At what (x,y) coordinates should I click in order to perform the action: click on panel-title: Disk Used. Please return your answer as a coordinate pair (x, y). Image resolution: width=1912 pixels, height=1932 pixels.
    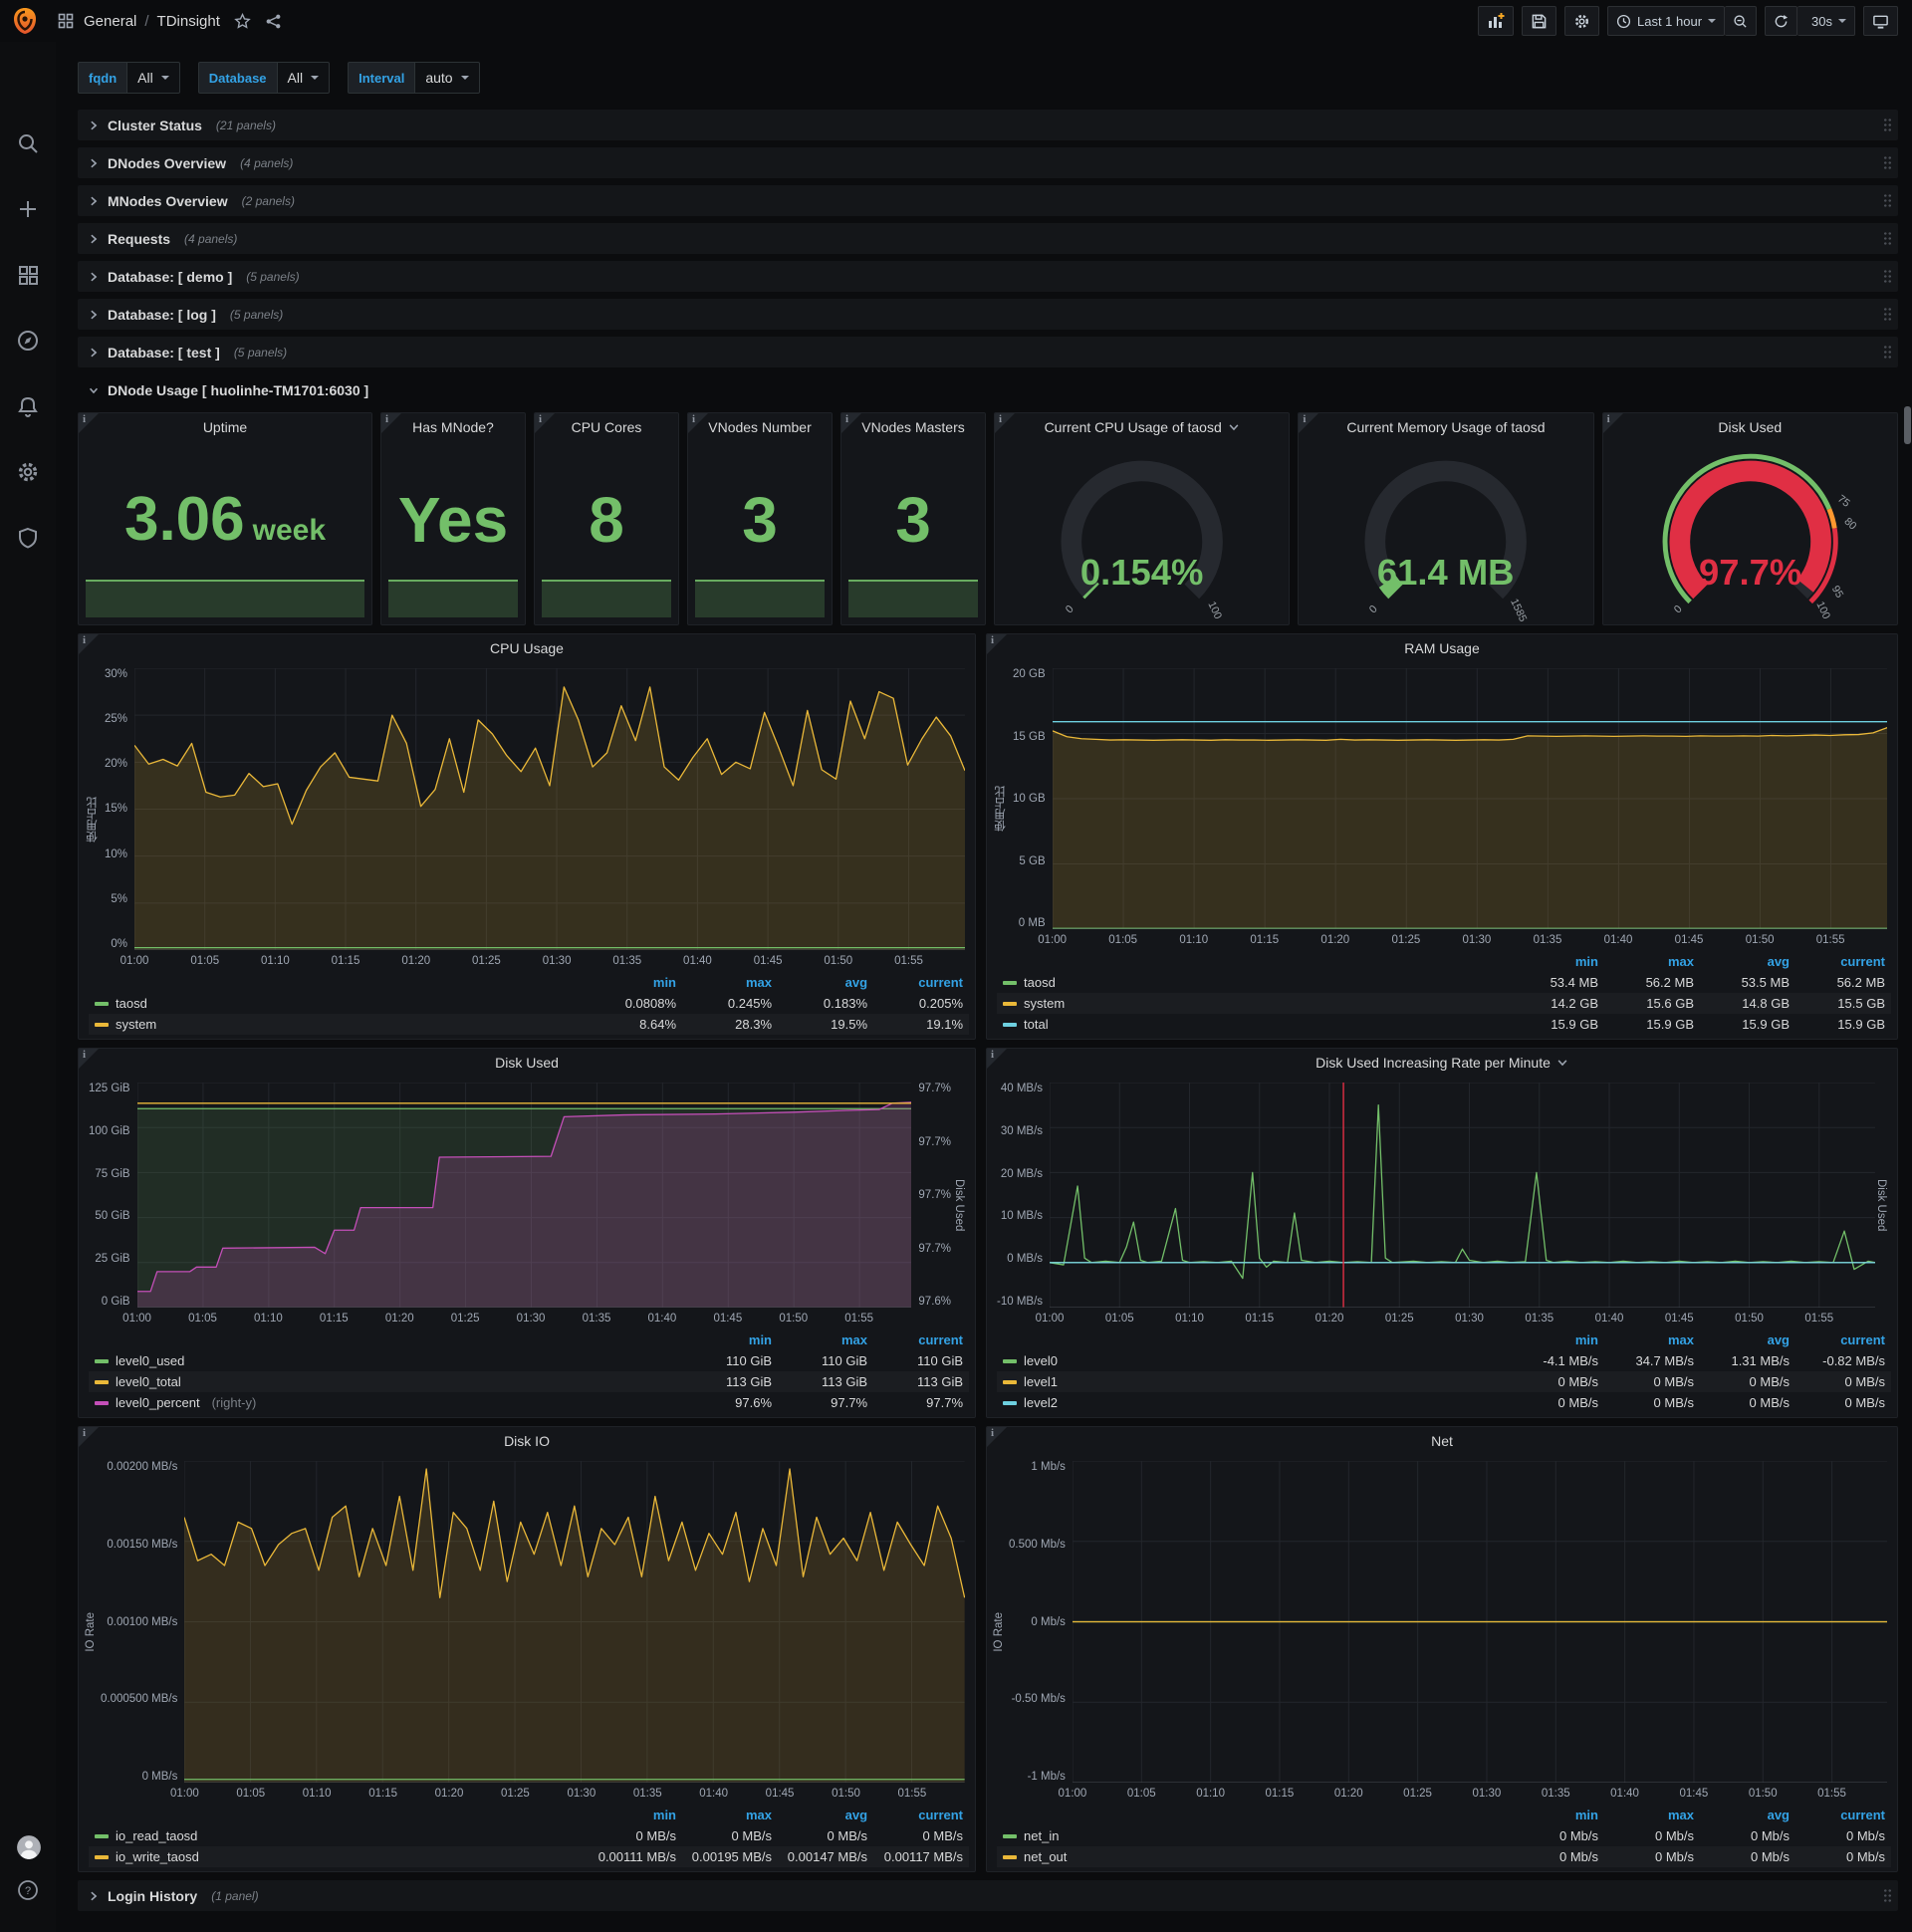
    Looking at the image, I should click on (527, 1063).